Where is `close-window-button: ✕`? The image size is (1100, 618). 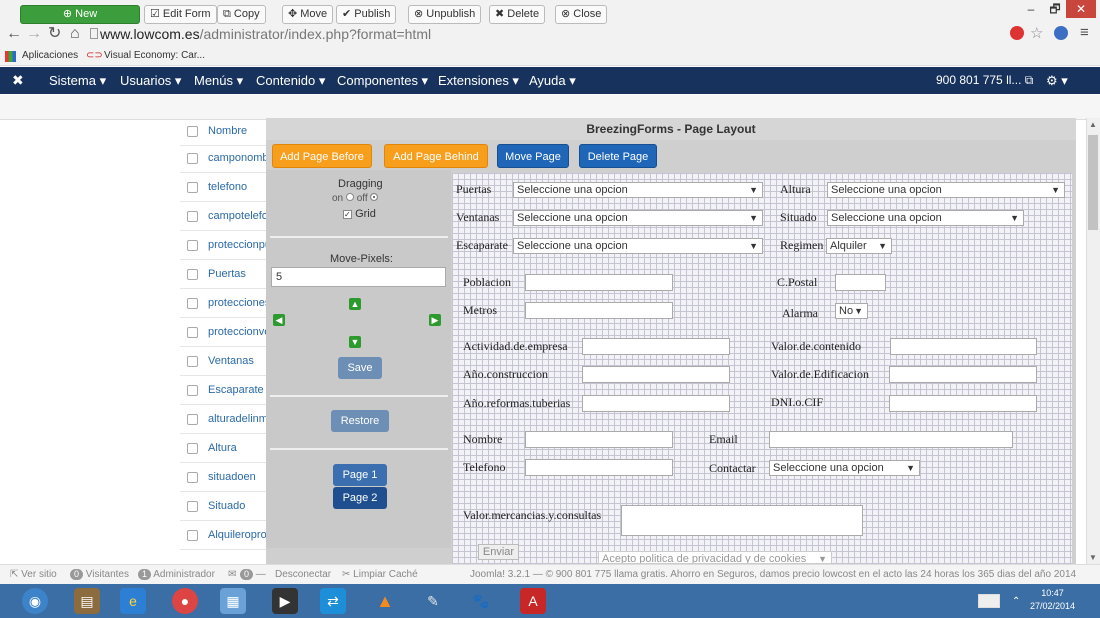
close-window-button: ✕ is located at coordinates (1081, 9).